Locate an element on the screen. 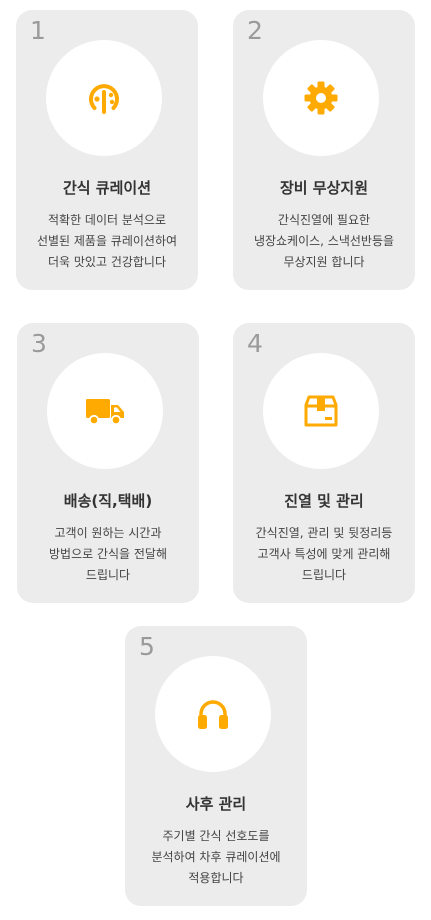 The image size is (431, 920). curation-icon is located at coordinates (104, 99).